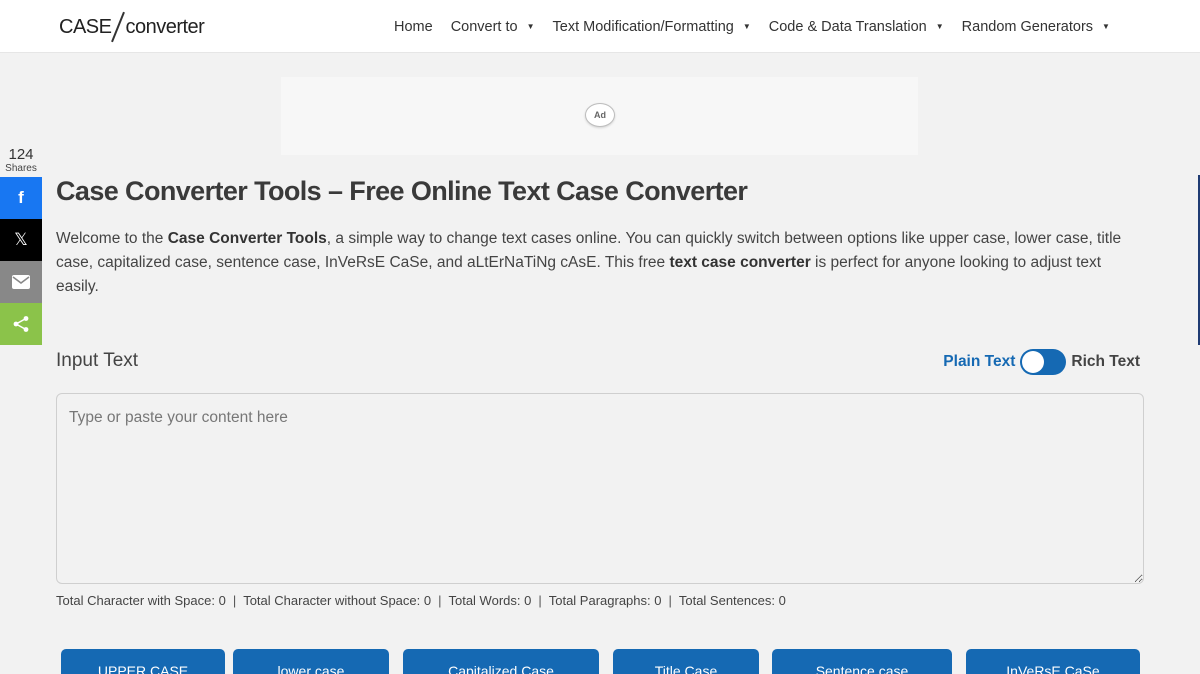 The height and width of the screenshot is (674, 1200). I want to click on email-icon, so click(21, 282).